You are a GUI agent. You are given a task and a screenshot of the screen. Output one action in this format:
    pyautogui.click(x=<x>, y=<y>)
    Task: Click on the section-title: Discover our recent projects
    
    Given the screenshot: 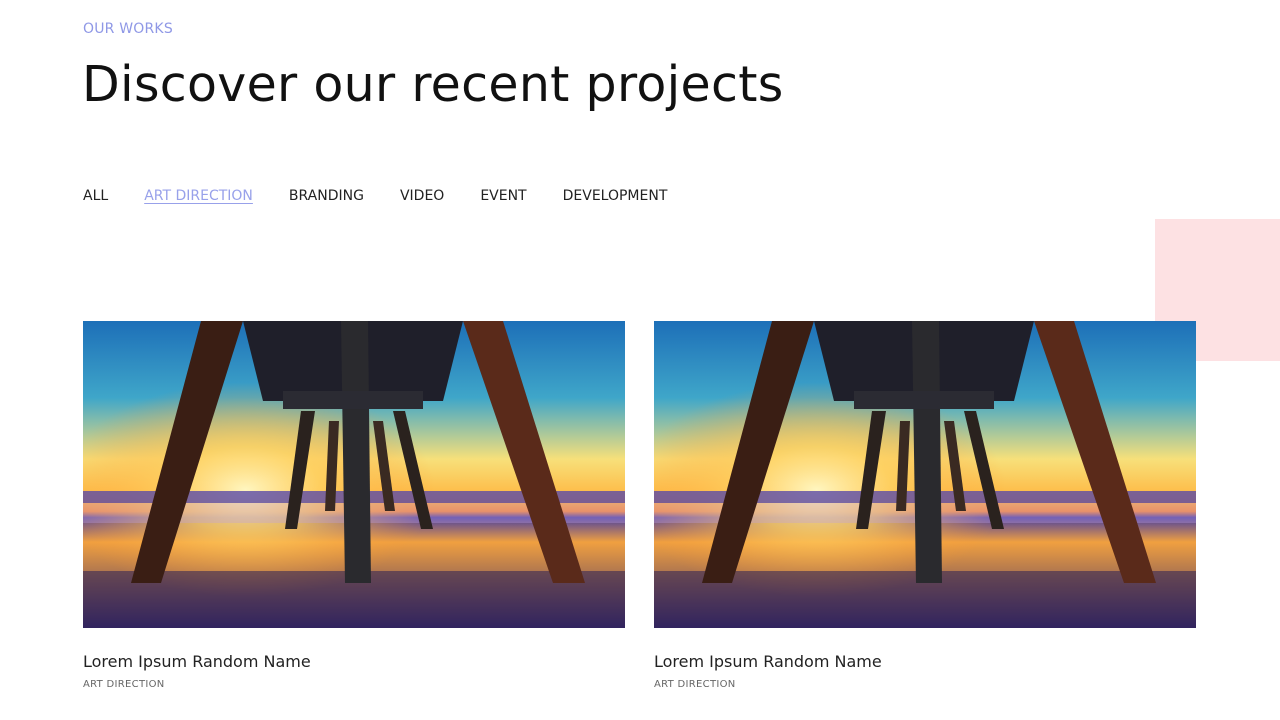 What is the action you would take?
    pyautogui.click(x=433, y=84)
    